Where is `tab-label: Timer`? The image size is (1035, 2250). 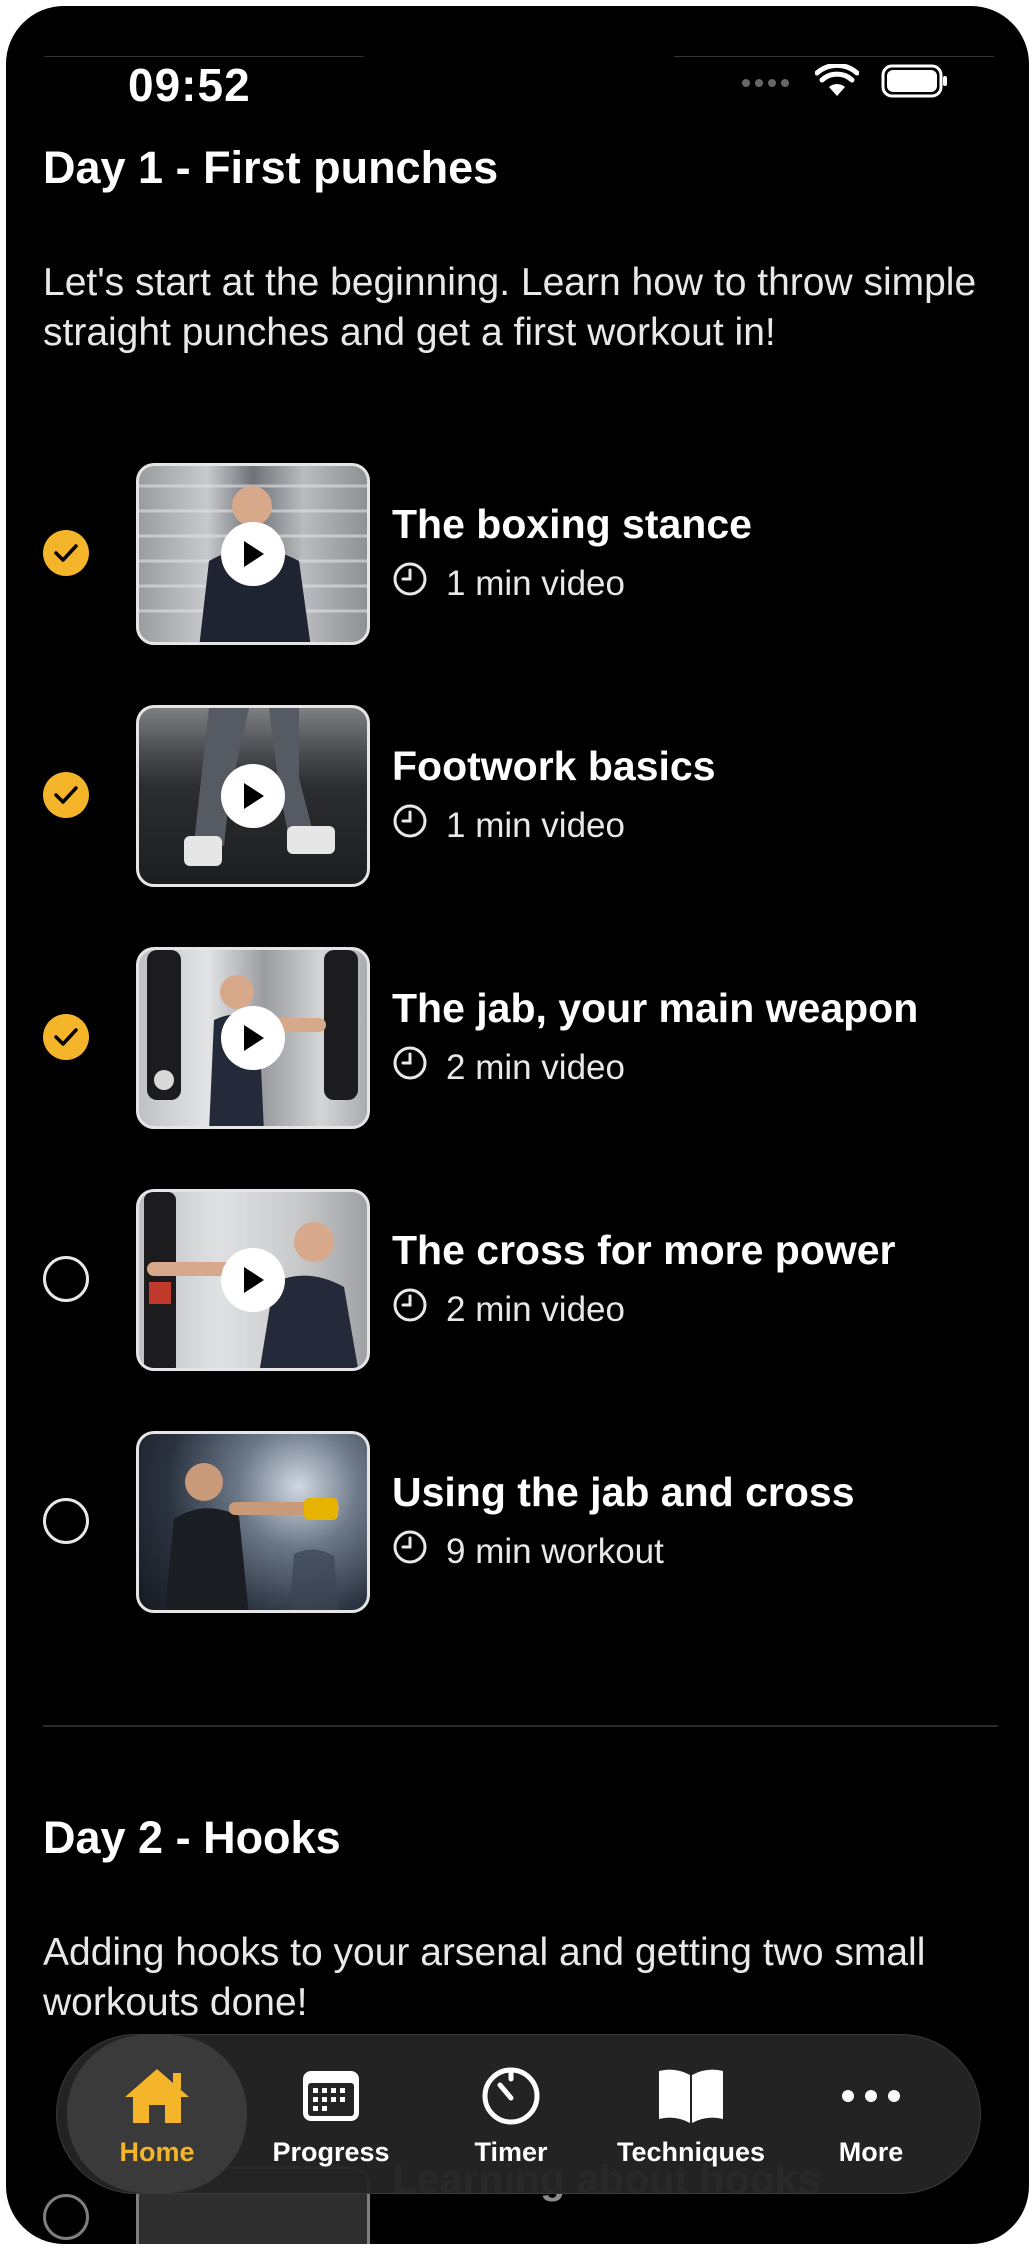 tab-label: Timer is located at coordinates (511, 2151).